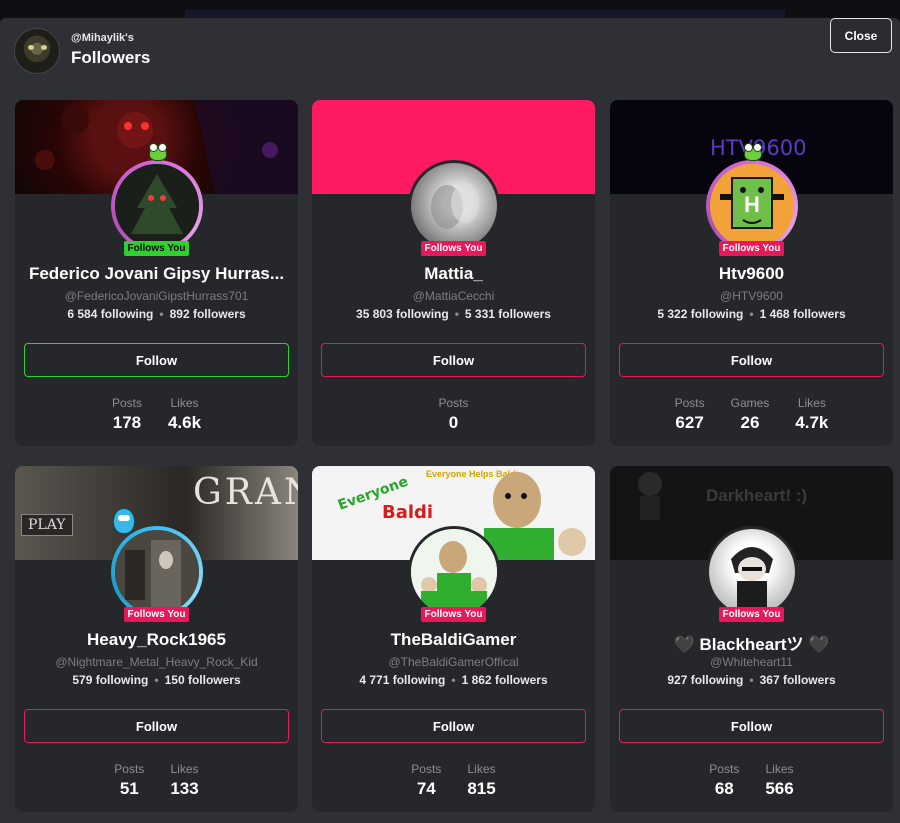 The height and width of the screenshot is (823, 900). Describe the element at coordinates (751, 296) in the screenshot. I see `username: @HTV9600` at that location.